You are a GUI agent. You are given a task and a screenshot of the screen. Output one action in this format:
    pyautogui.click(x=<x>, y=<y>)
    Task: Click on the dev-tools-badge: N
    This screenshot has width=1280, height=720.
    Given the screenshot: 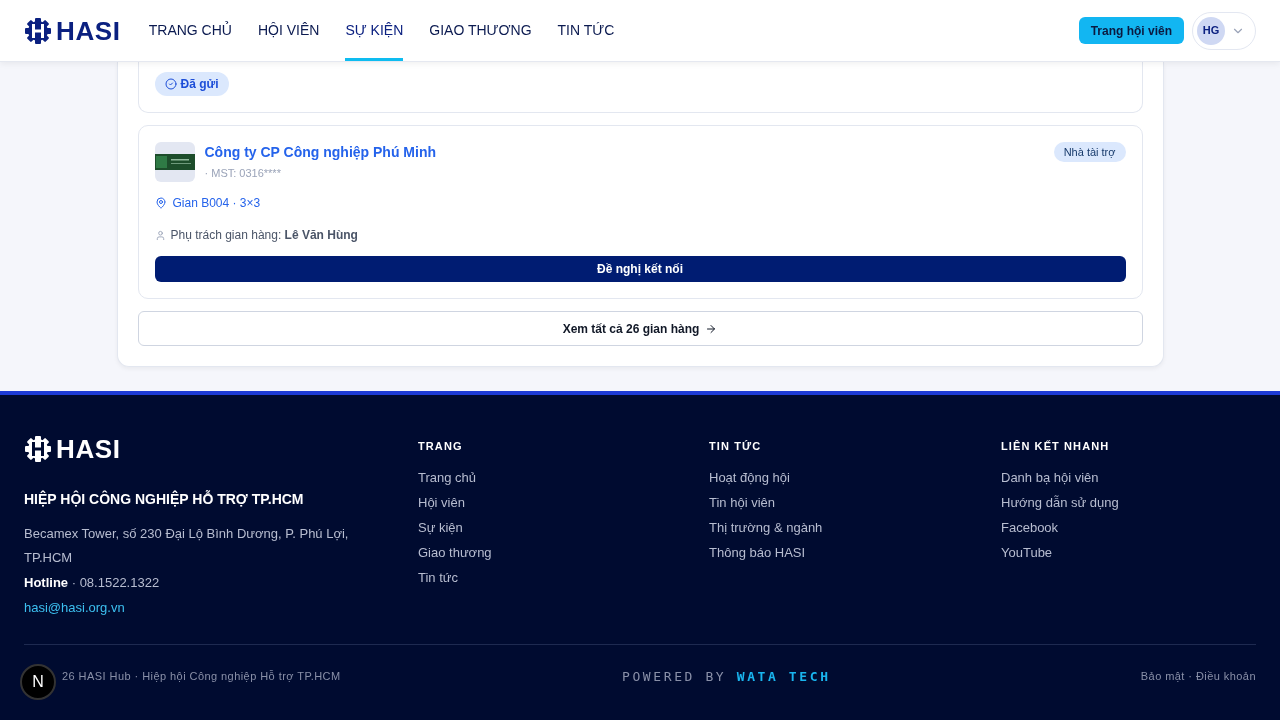 What is the action you would take?
    pyautogui.click(x=38, y=682)
    